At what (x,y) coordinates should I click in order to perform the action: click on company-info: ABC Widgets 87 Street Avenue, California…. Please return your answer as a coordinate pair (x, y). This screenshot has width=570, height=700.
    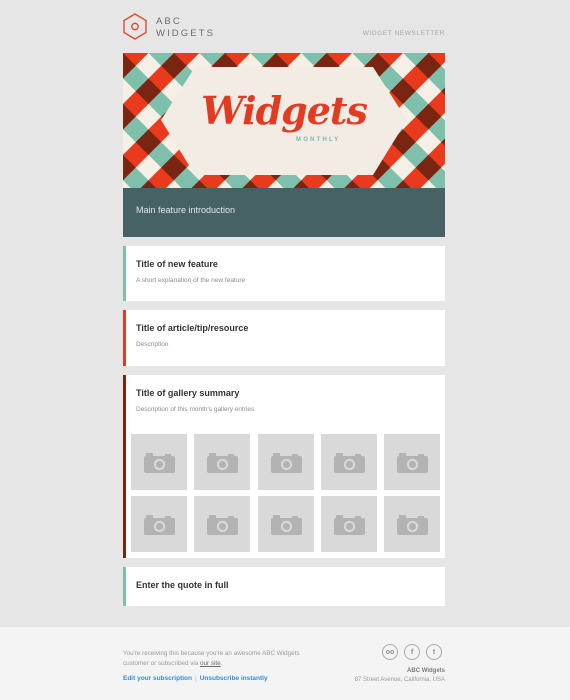
    Looking at the image, I should click on (400, 676).